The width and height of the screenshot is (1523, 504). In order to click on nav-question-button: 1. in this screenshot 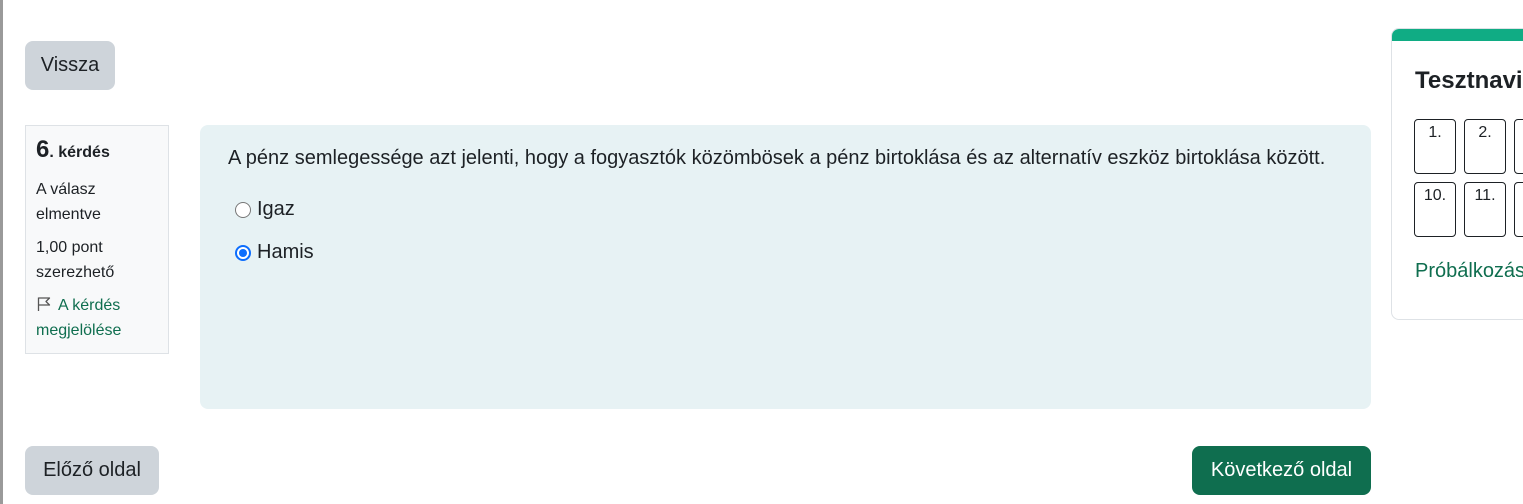, I will do `click(1435, 146)`.